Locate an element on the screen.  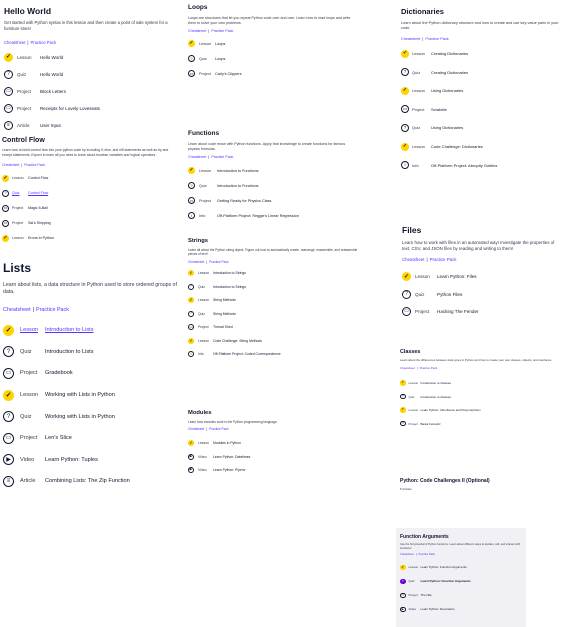
list-item: ✓ Lesson Code Challenge: Dictionaries is located at coordinates (481, 146).